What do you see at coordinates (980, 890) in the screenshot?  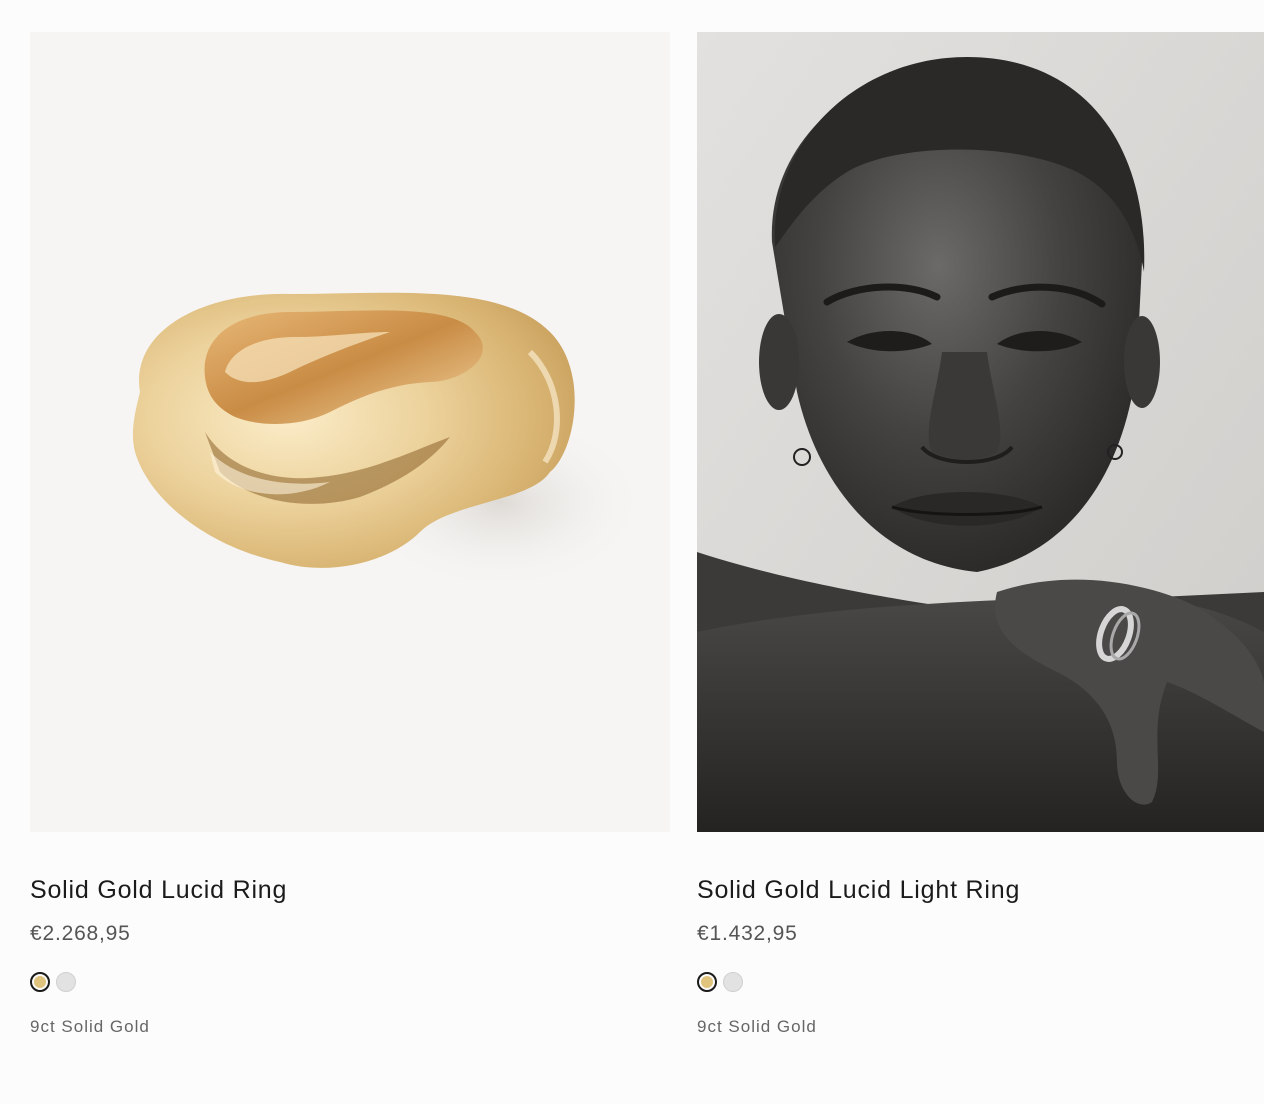 I see `product-title: Solid Gold Lucid Light Ring` at bounding box center [980, 890].